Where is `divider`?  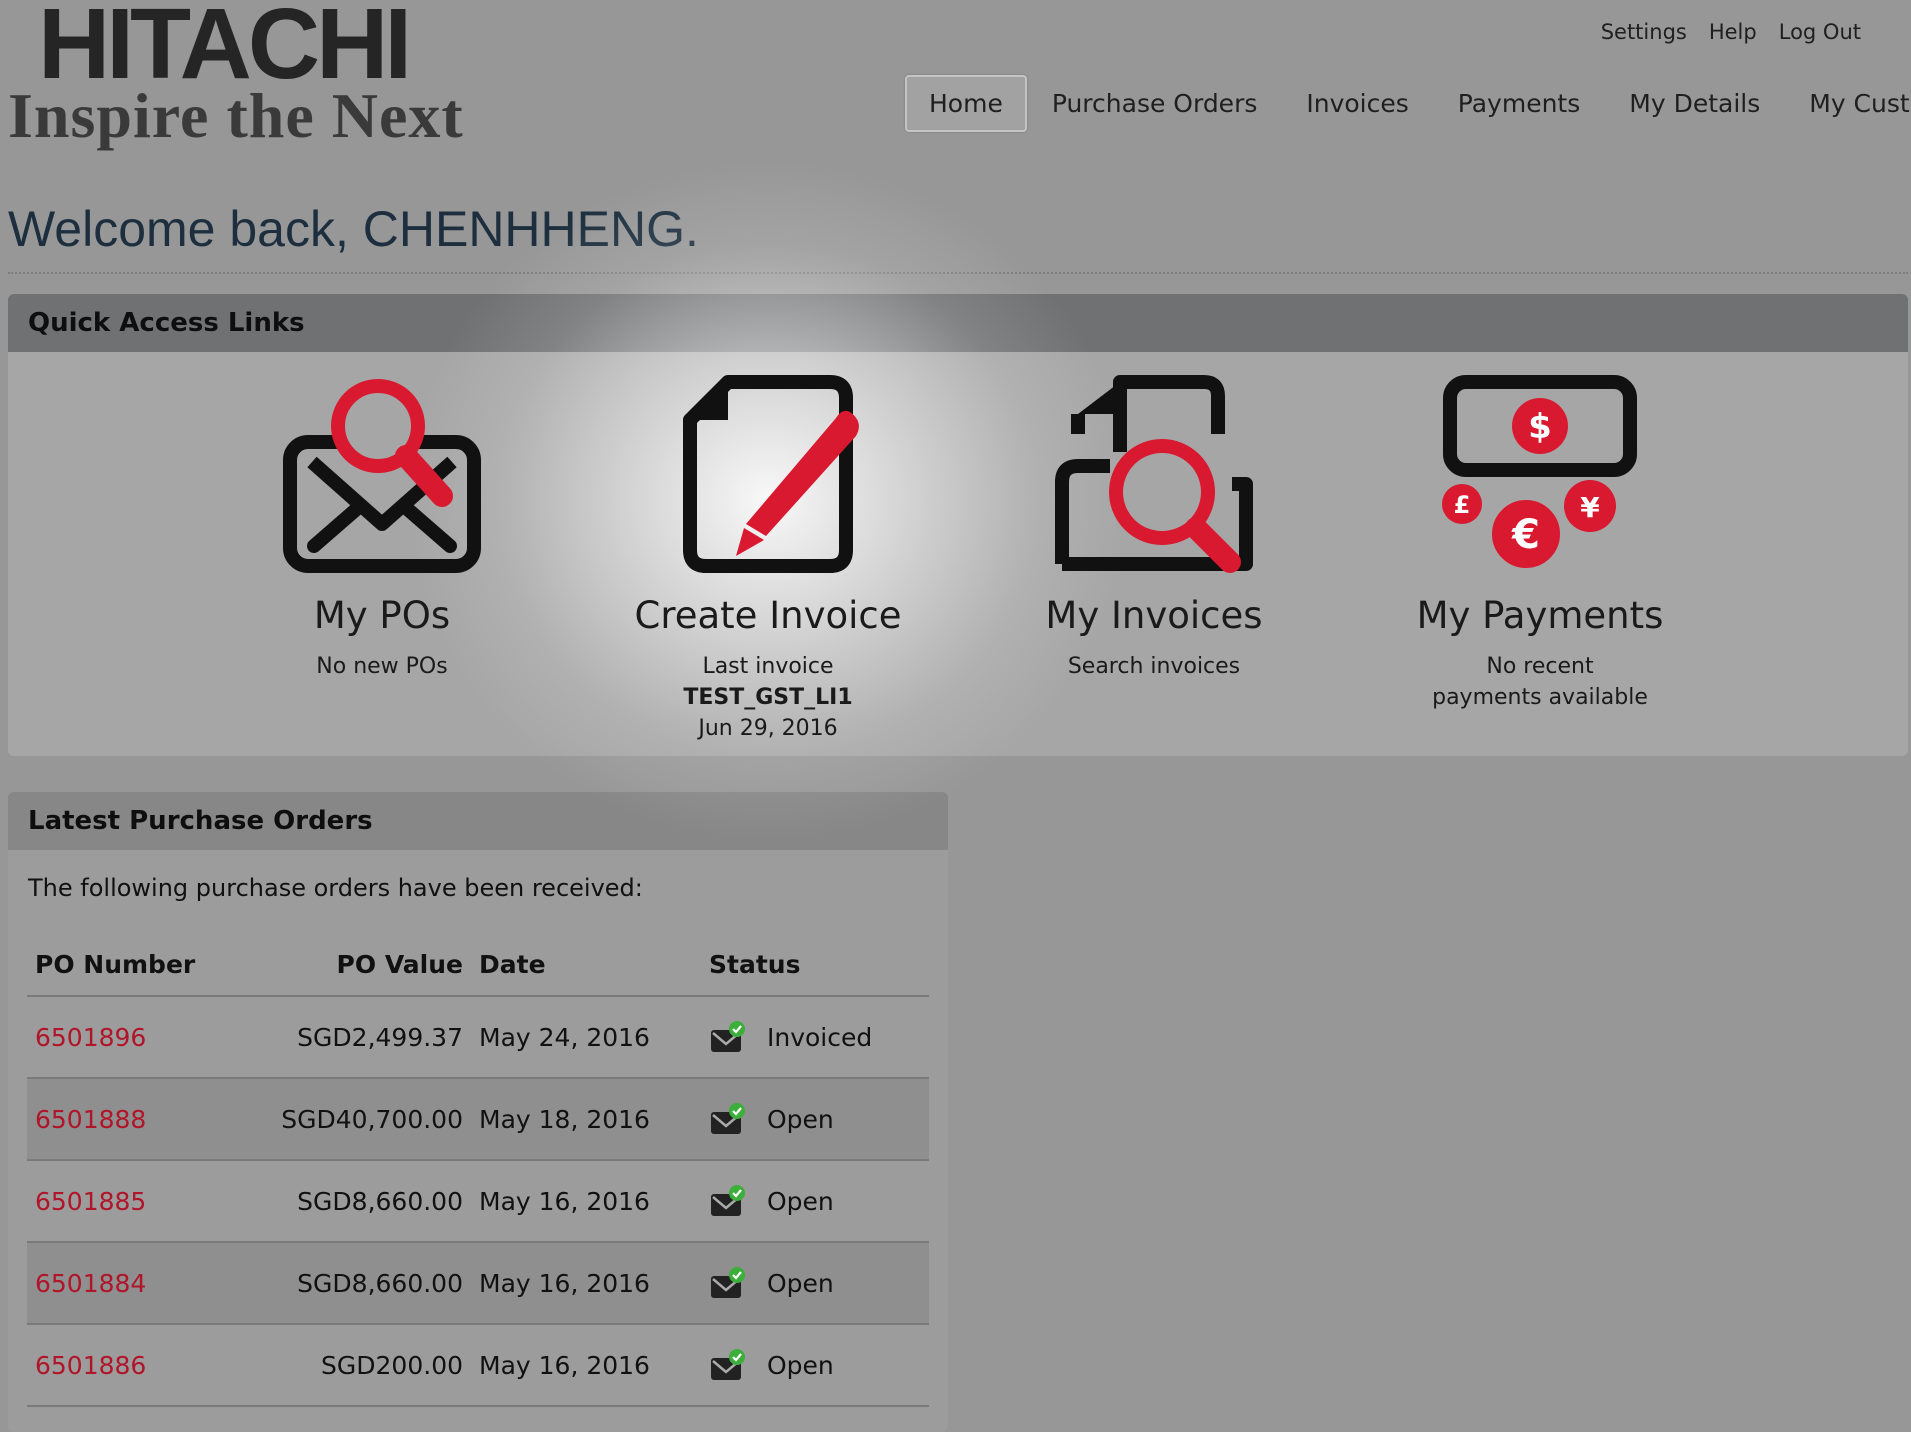 divider is located at coordinates (958, 273).